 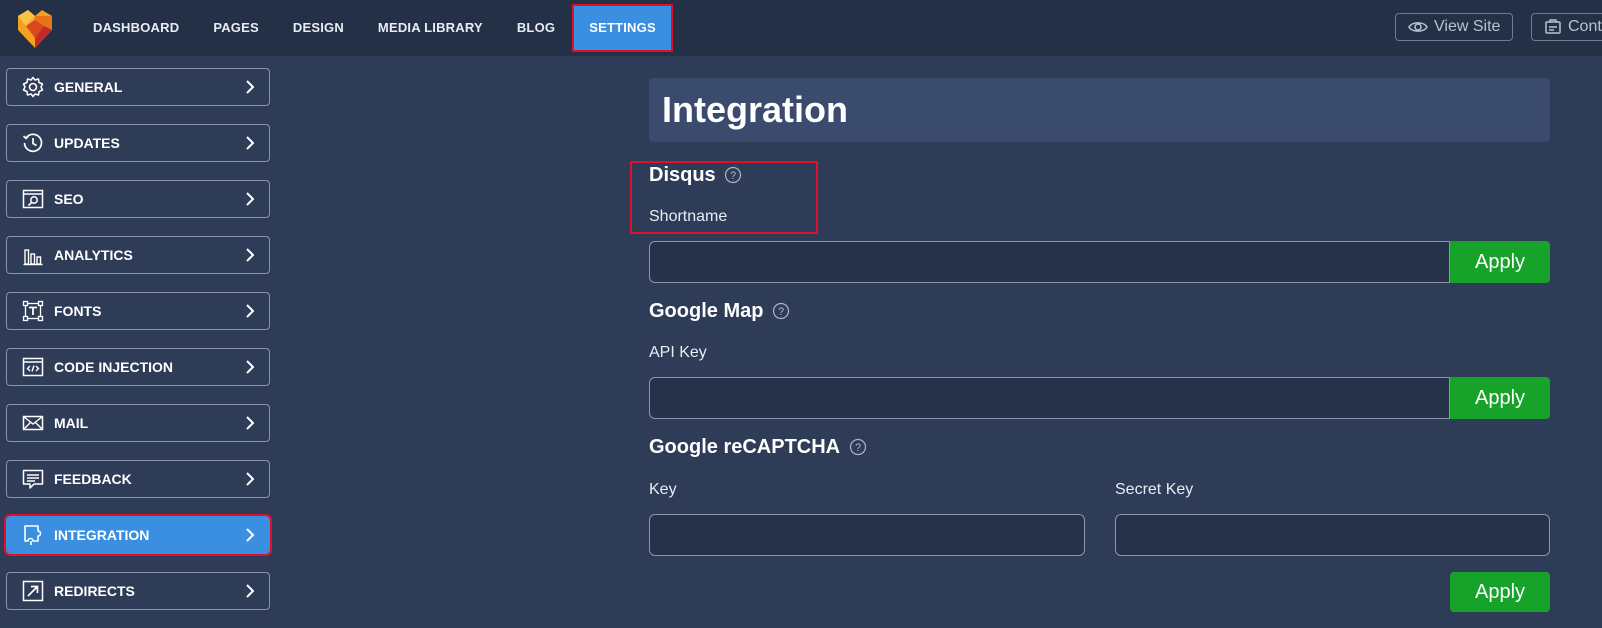 What do you see at coordinates (663, 489) in the screenshot?
I see `key-label: Key` at bounding box center [663, 489].